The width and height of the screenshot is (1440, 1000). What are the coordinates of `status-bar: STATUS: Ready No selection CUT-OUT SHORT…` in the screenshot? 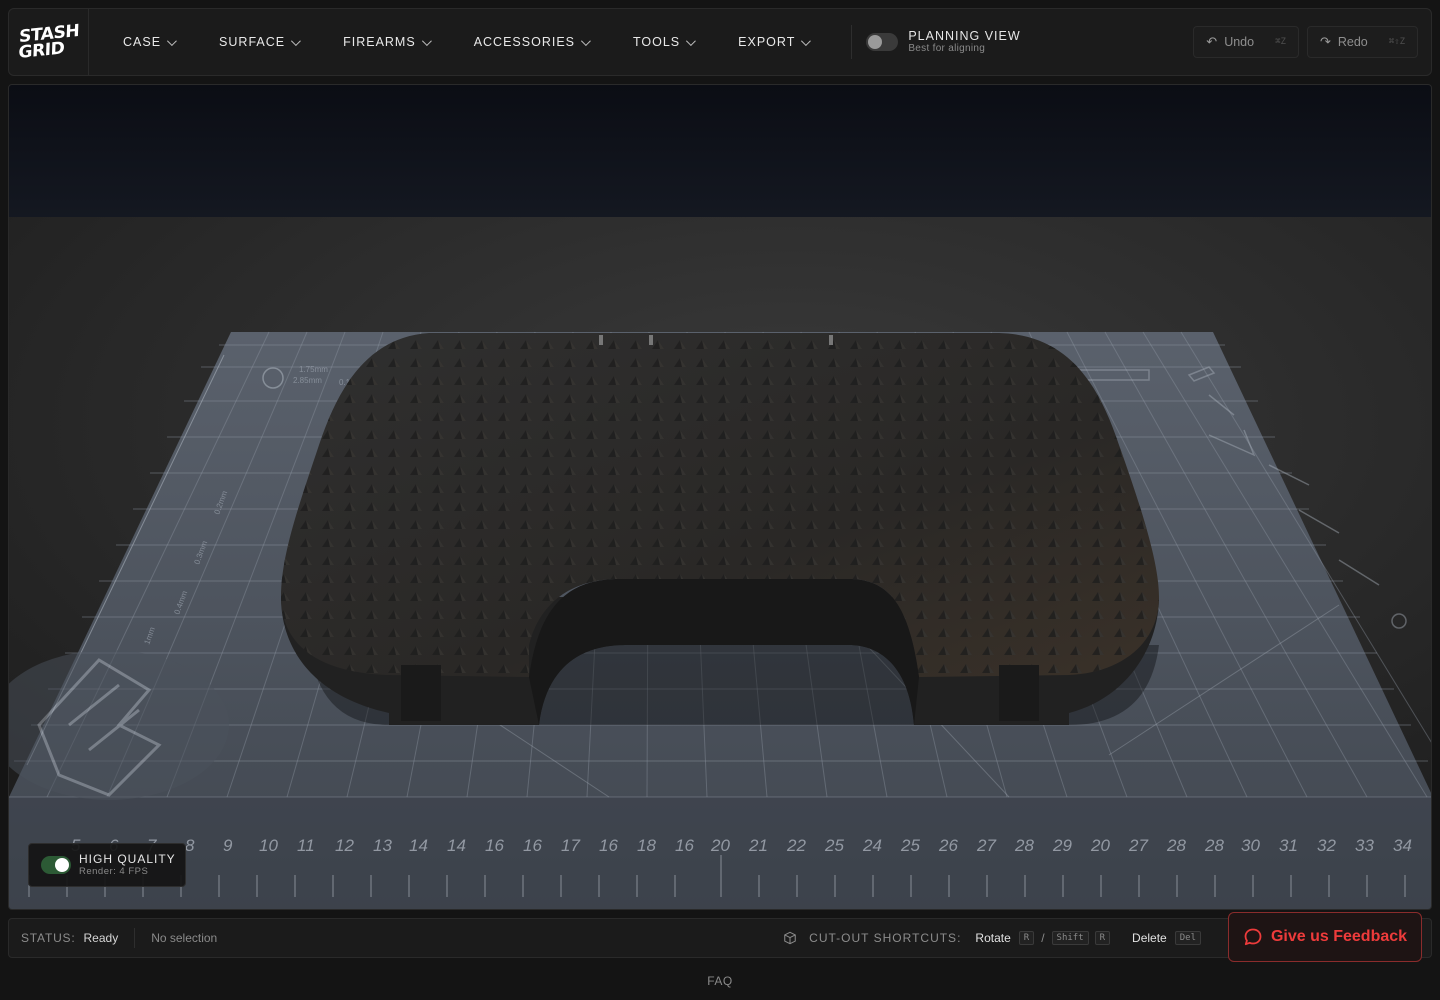 It's located at (720, 938).